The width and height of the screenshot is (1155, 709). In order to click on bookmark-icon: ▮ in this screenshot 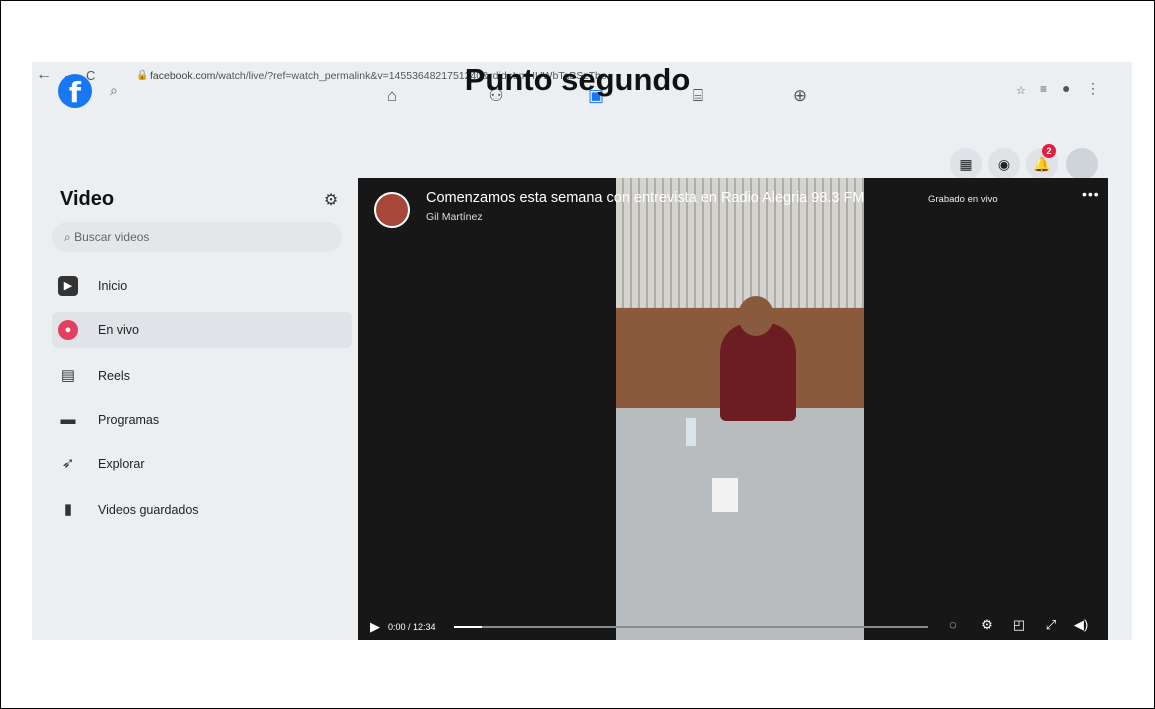, I will do `click(68, 509)`.